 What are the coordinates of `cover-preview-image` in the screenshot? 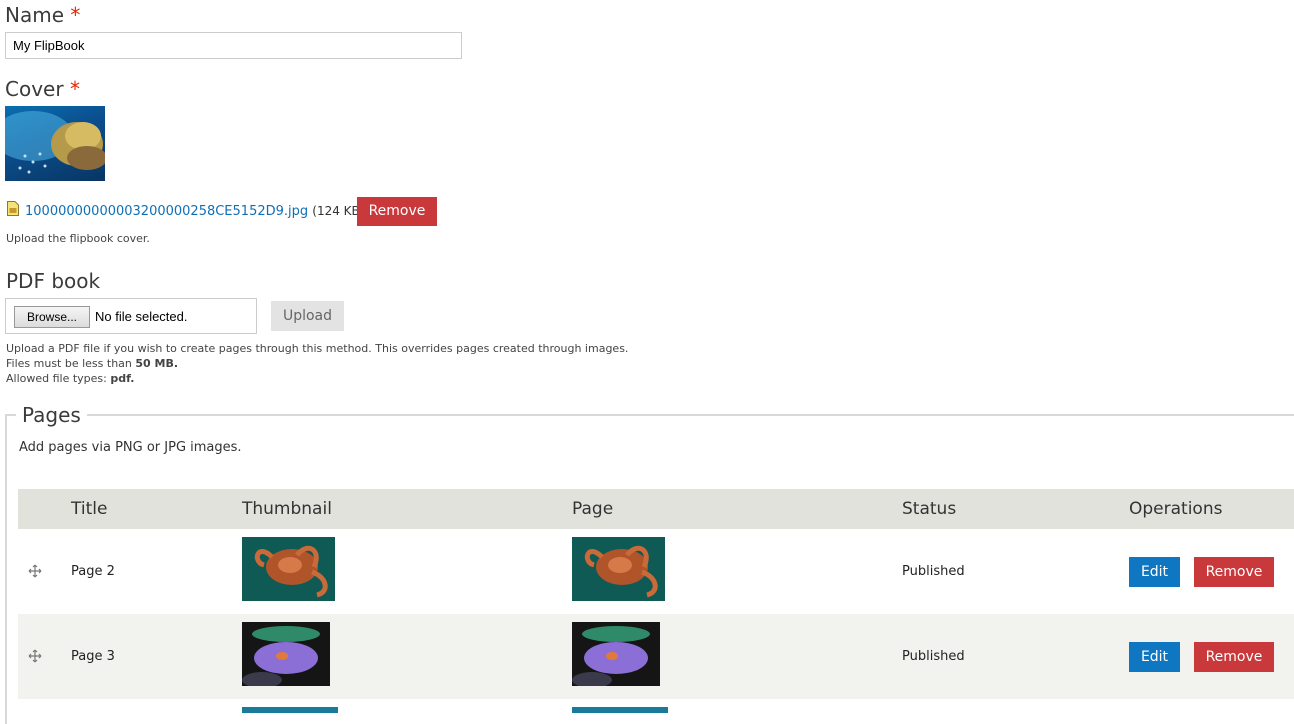 It's located at (55, 143).